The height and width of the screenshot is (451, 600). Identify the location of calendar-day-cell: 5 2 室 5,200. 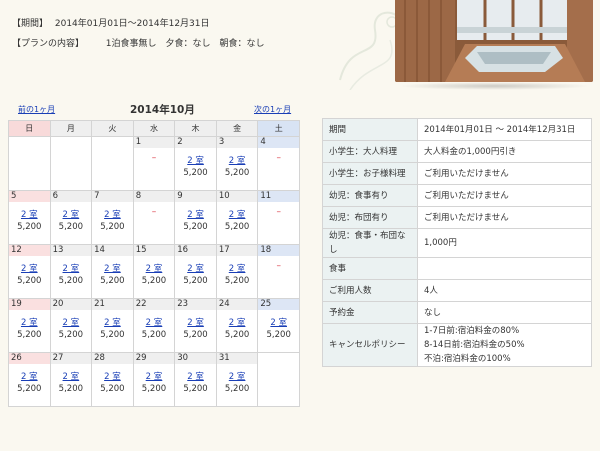
(29, 217).